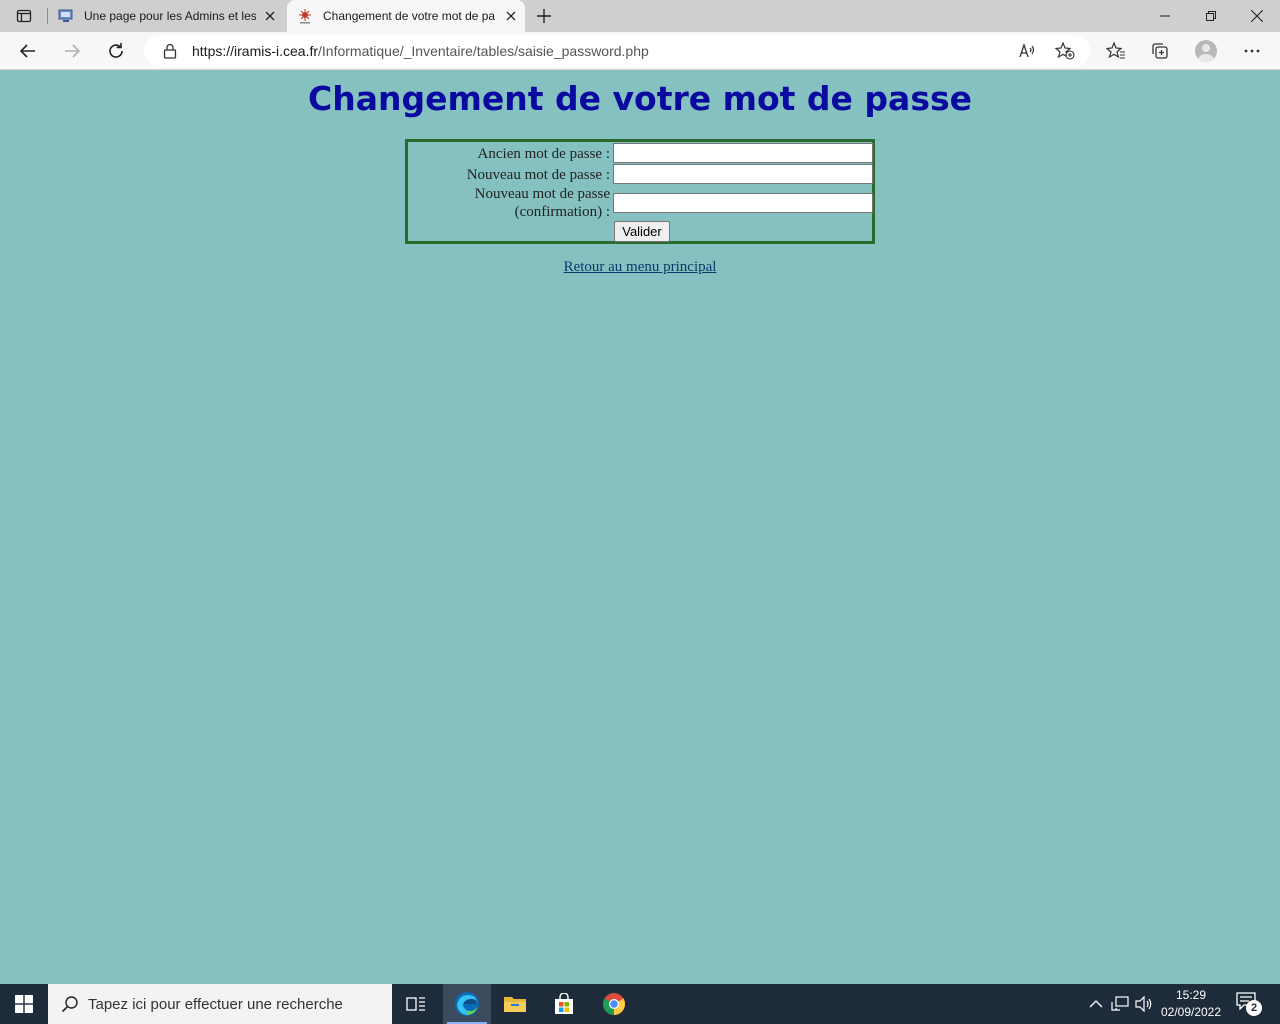  What do you see at coordinates (538, 175) in the screenshot?
I see `new-password-label: Nouveau mot de passe :` at bounding box center [538, 175].